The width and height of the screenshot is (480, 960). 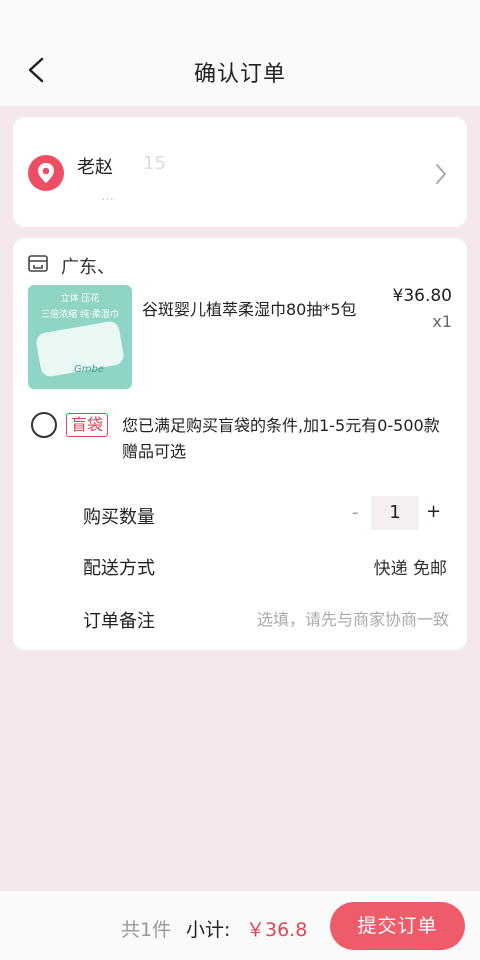 What do you see at coordinates (80, 337) in the screenshot?
I see `product-image: 立体 压花 三倍浓缩 纯·柔湿巾 Gmbe` at bounding box center [80, 337].